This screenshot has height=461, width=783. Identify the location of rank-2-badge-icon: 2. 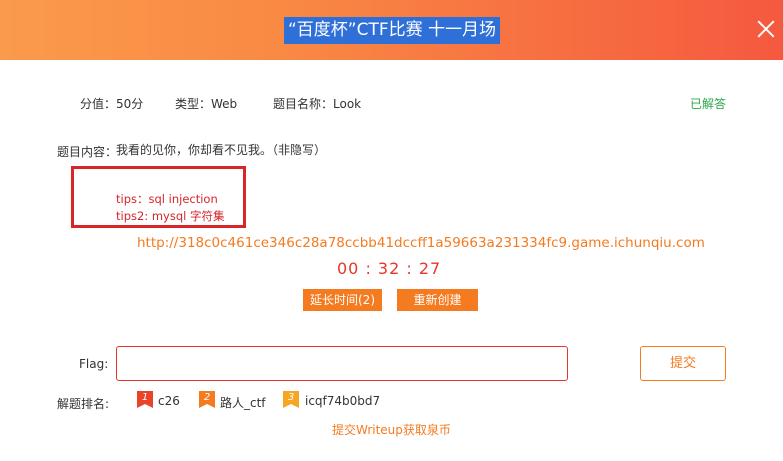
(207, 399).